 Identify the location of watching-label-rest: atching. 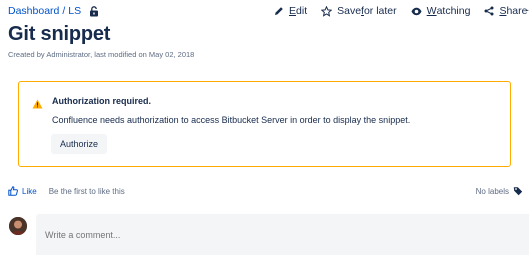
(453, 11).